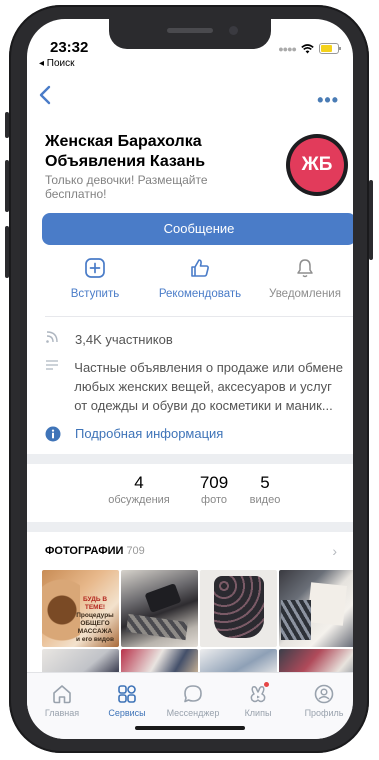  I want to click on tab-services: Сервисы, so click(127, 700).